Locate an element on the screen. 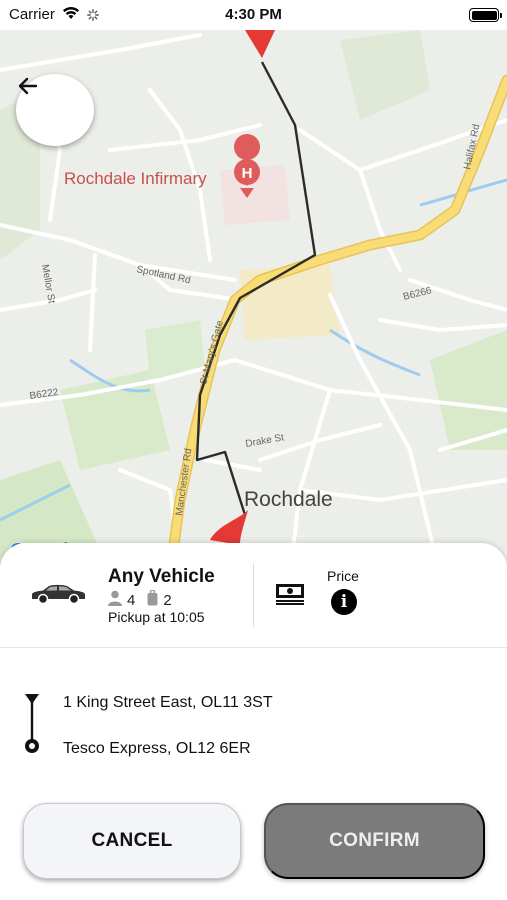 The width and height of the screenshot is (507, 900). pickup-time: Pickup at 10:05 is located at coordinates (156, 617).